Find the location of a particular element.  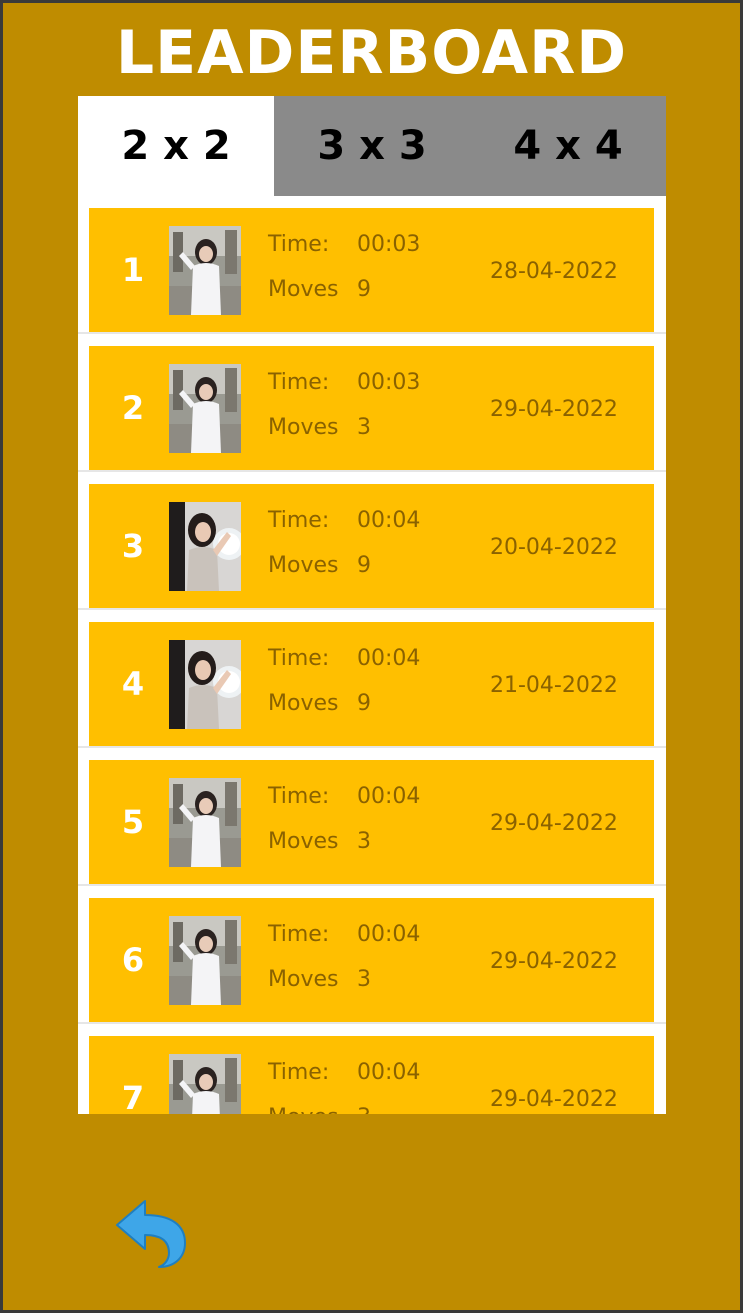

back-button is located at coordinates (149, 1233).